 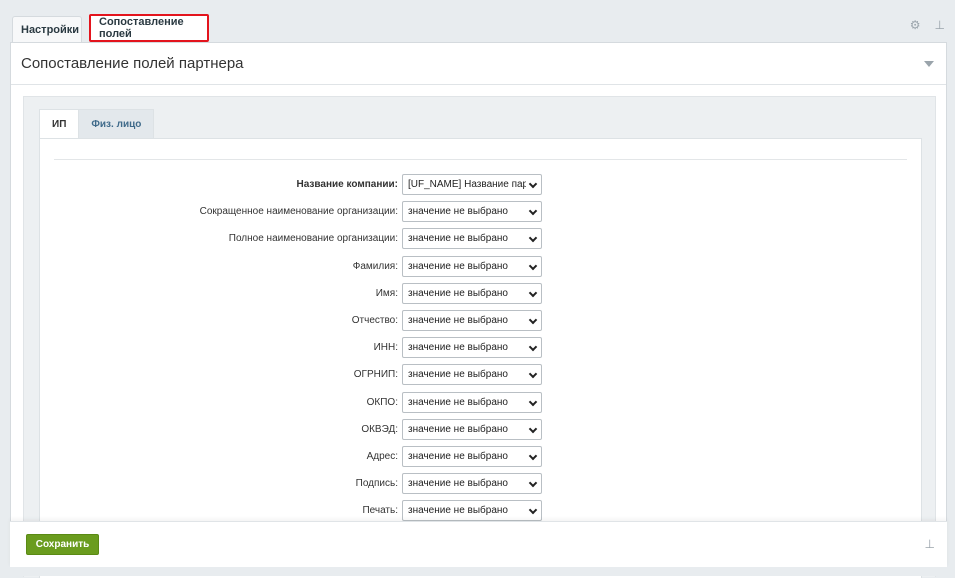 I want to click on tab-ip: ИП, so click(x=59, y=124).